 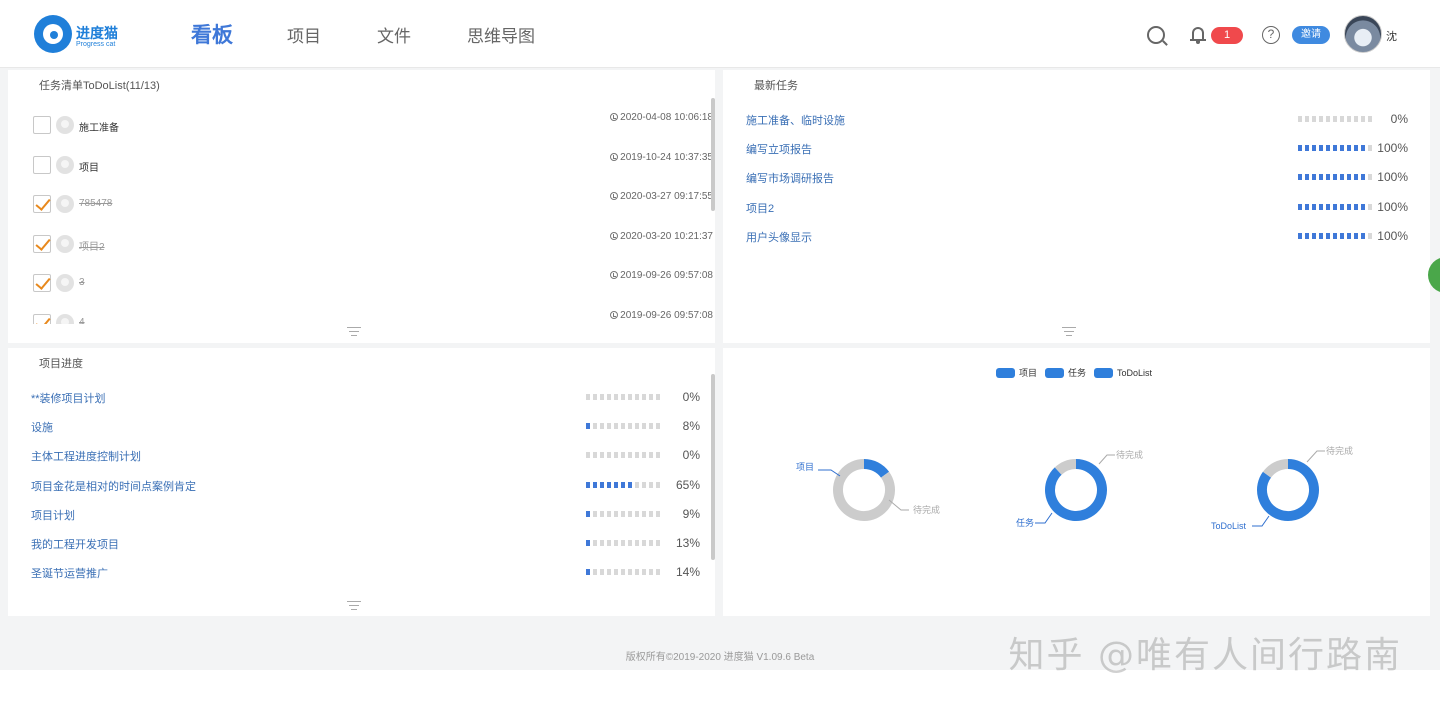 I want to click on todo-time-row: 2020-04-08 10:06:18, so click(x=373, y=125).